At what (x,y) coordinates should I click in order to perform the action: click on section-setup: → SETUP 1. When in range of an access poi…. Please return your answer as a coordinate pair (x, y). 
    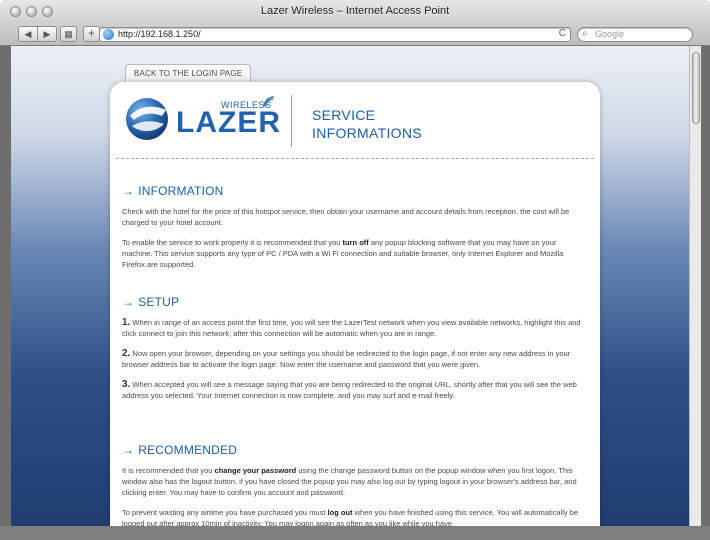
    Looking at the image, I should click on (352, 352).